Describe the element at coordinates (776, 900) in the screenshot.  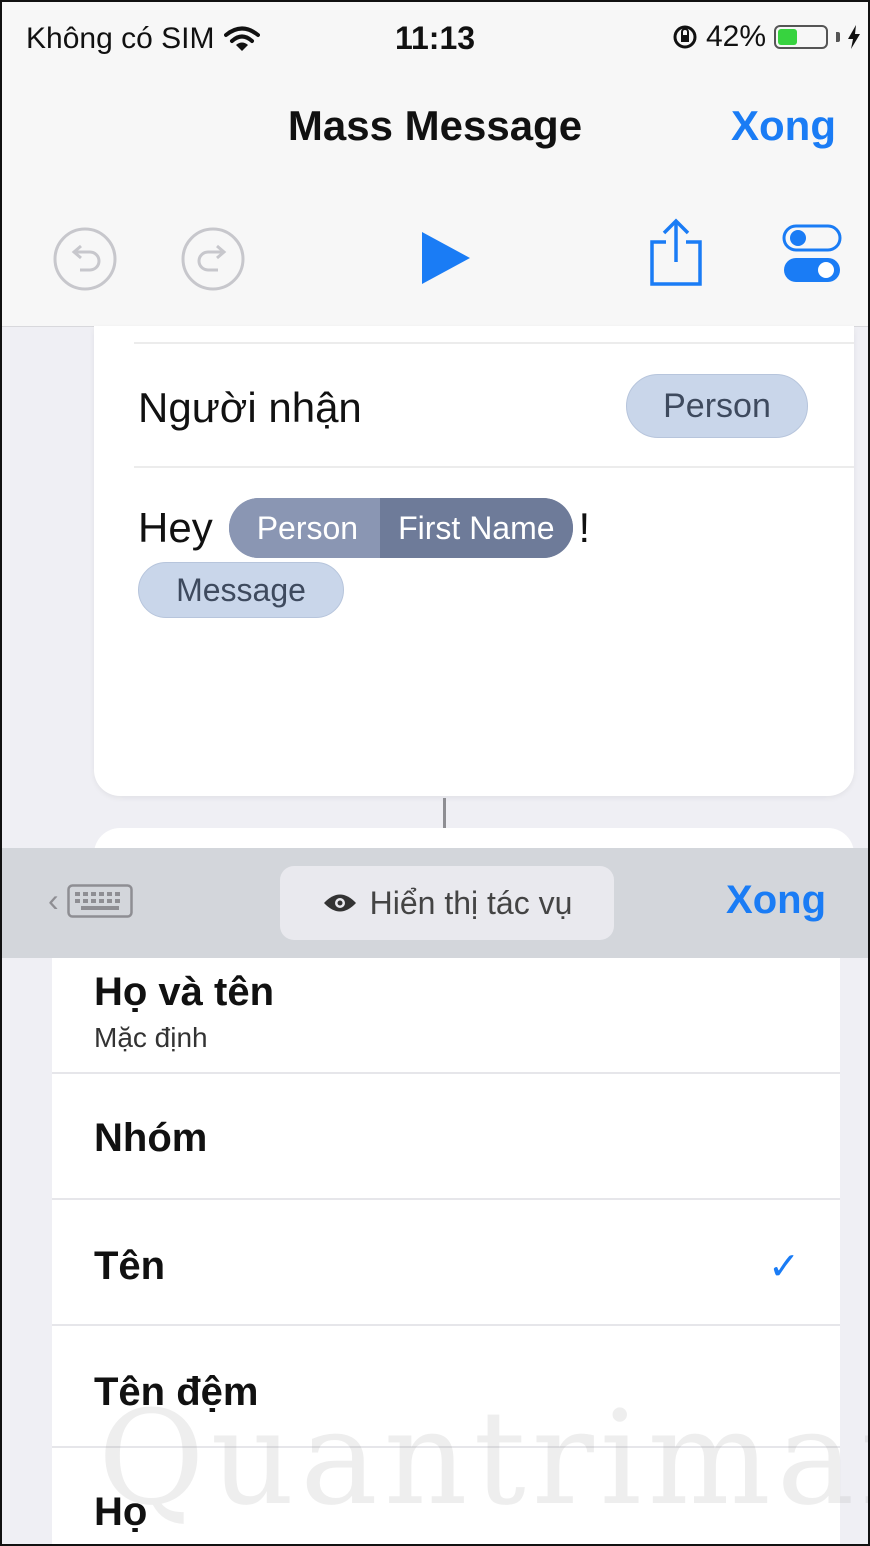
I see `keyboard-done-button: Xong` at that location.